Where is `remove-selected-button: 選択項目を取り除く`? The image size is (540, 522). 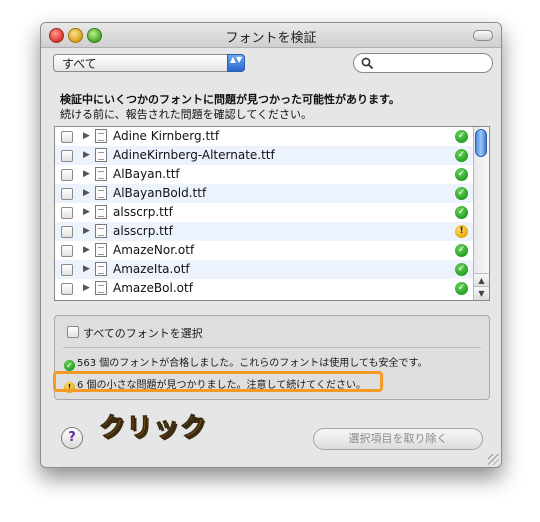
remove-selected-button: 選択項目を取り除く is located at coordinates (398, 439).